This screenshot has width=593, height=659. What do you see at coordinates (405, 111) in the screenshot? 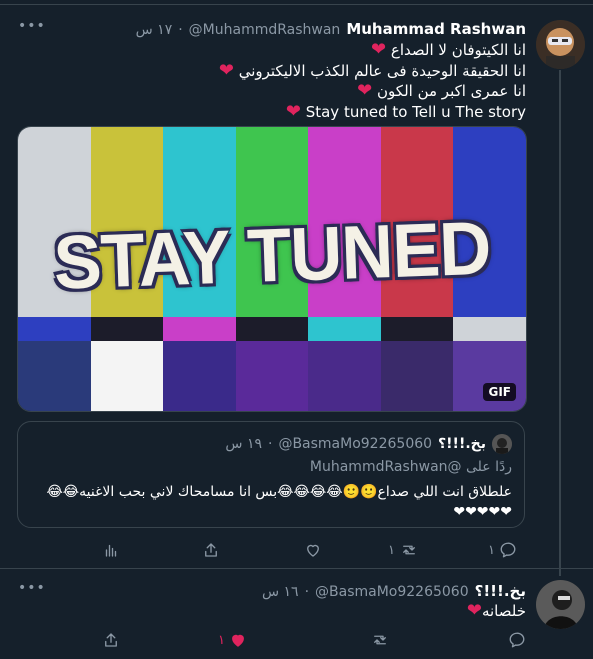
I see `tweet-line: Stay tuned to Tell u The story ❤` at bounding box center [405, 111].